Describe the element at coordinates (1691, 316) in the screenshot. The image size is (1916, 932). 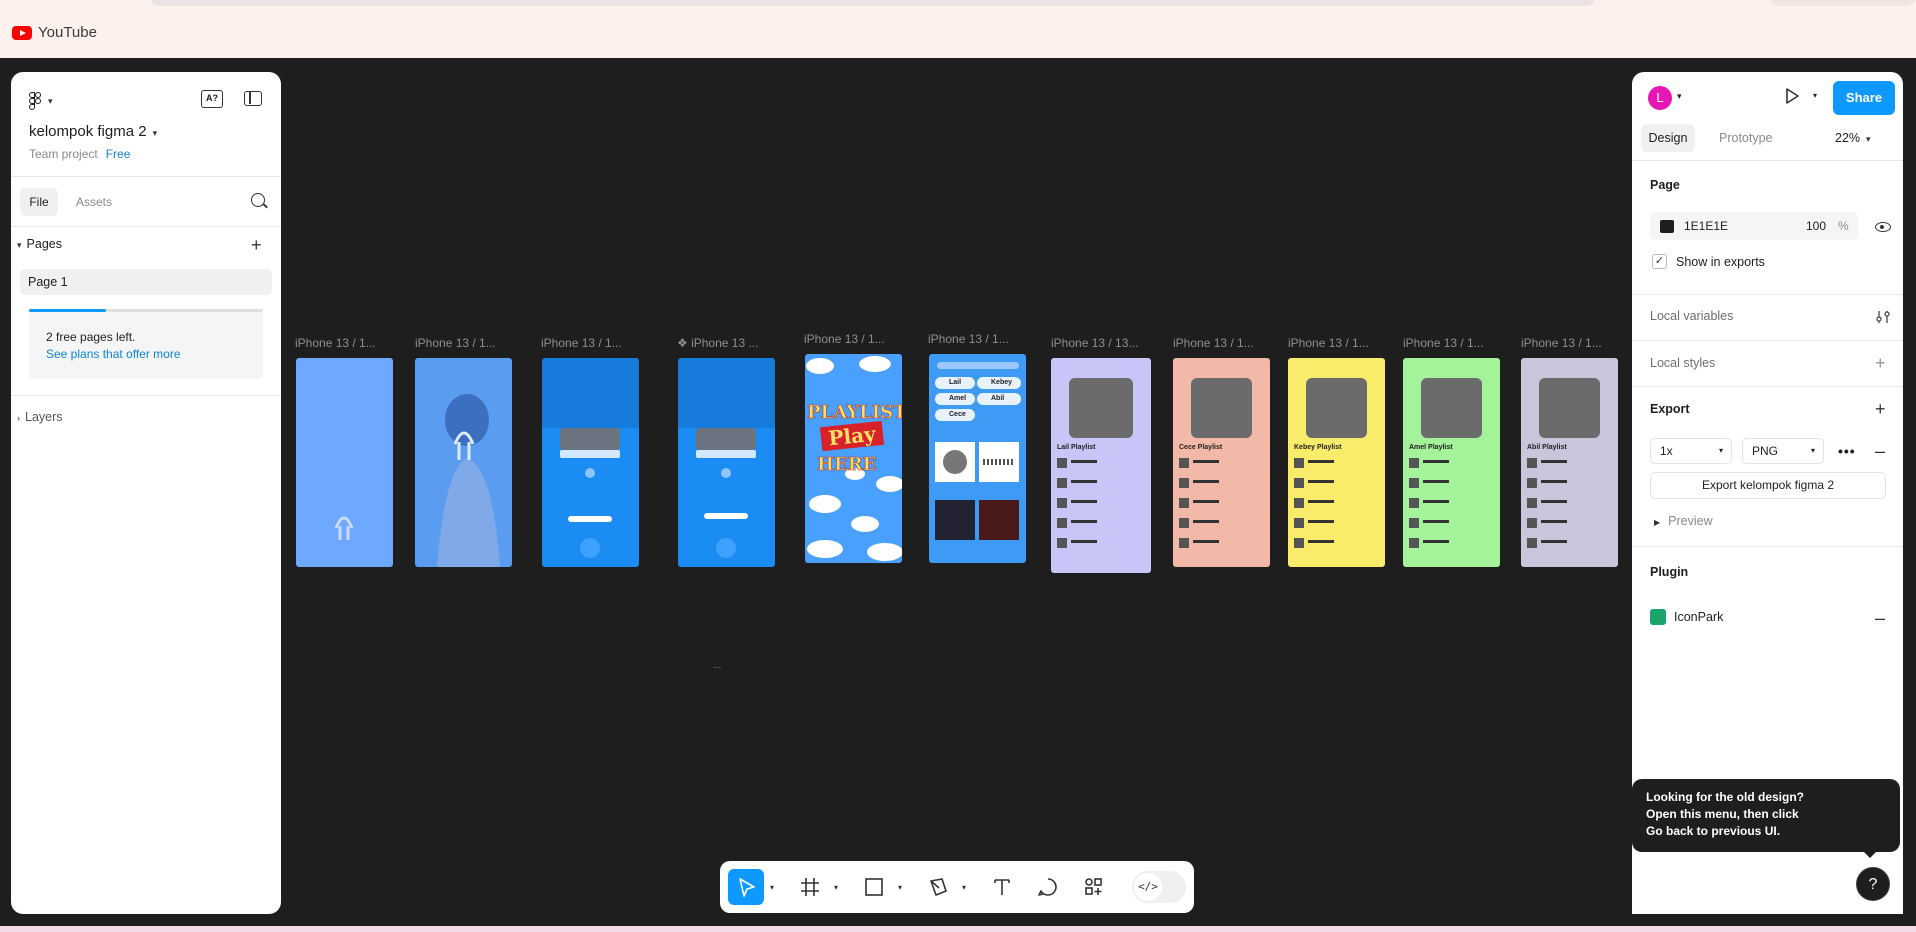
I see `local-variables-title: Local variables` at that location.